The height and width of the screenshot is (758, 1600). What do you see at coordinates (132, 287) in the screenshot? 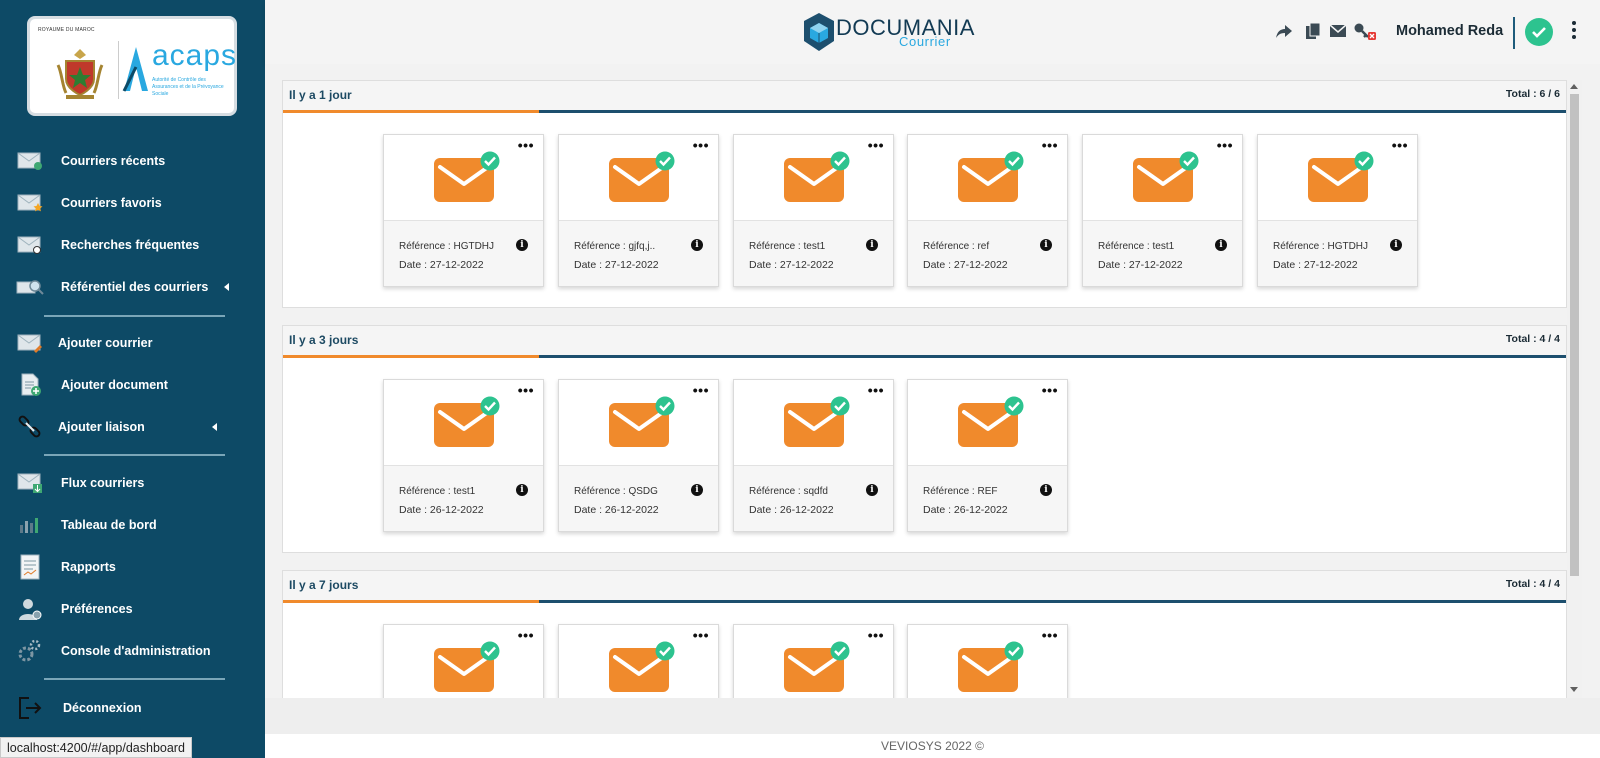
I see `nav-referentiel-courriers: Référentiel des courriers` at bounding box center [132, 287].